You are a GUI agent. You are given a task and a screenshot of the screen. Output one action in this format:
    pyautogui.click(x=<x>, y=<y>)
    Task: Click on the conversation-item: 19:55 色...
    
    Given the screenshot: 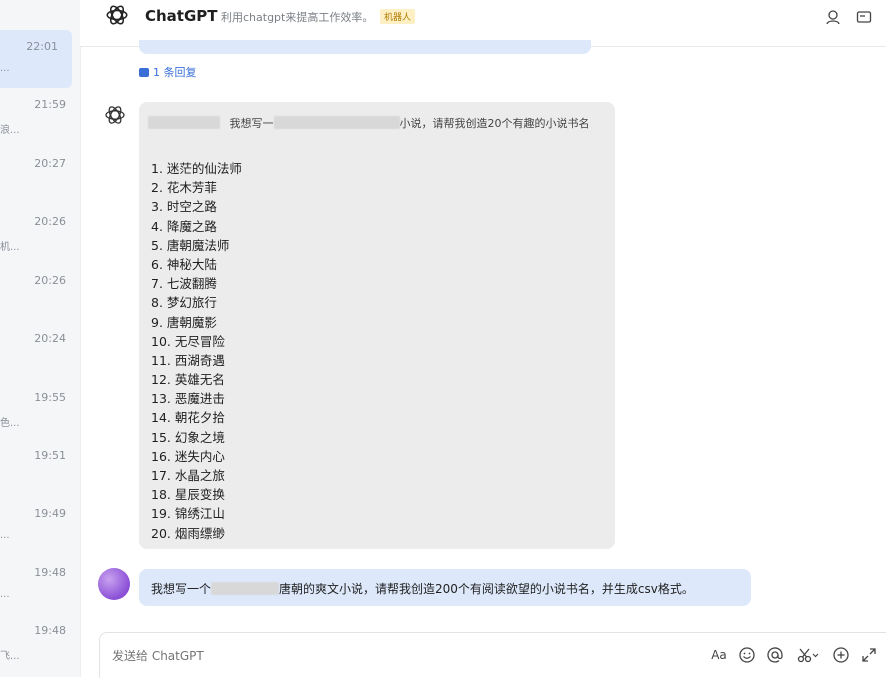 What is the action you would take?
    pyautogui.click(x=40, y=410)
    